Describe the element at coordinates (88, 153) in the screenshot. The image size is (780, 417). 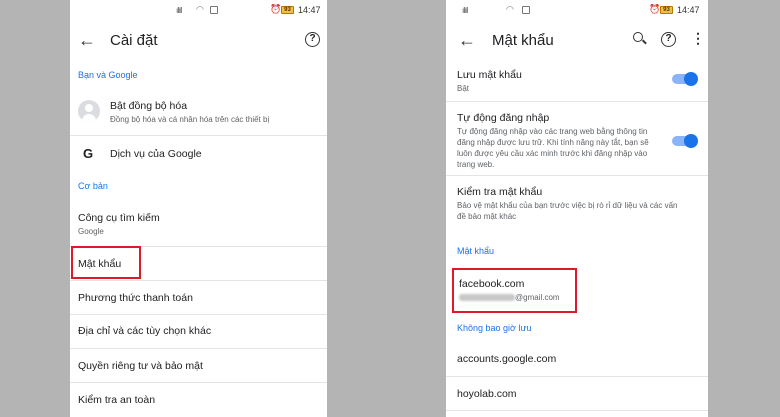
I see `google-g-icon: G` at that location.